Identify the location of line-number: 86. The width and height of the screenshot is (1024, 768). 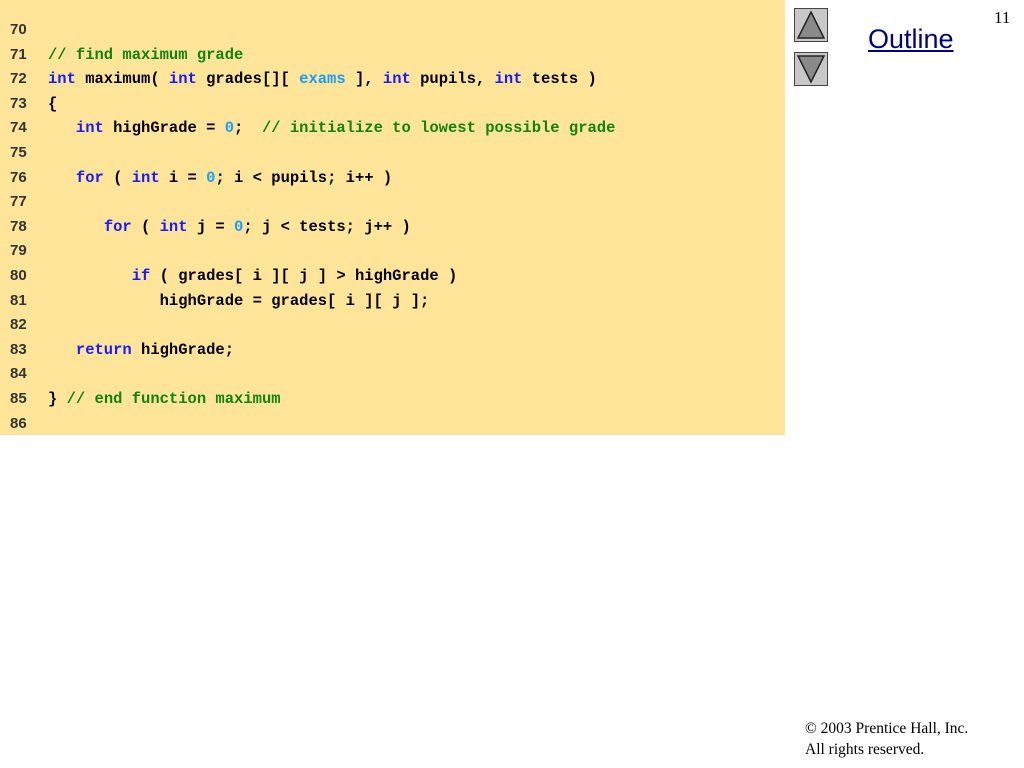
(18, 423).